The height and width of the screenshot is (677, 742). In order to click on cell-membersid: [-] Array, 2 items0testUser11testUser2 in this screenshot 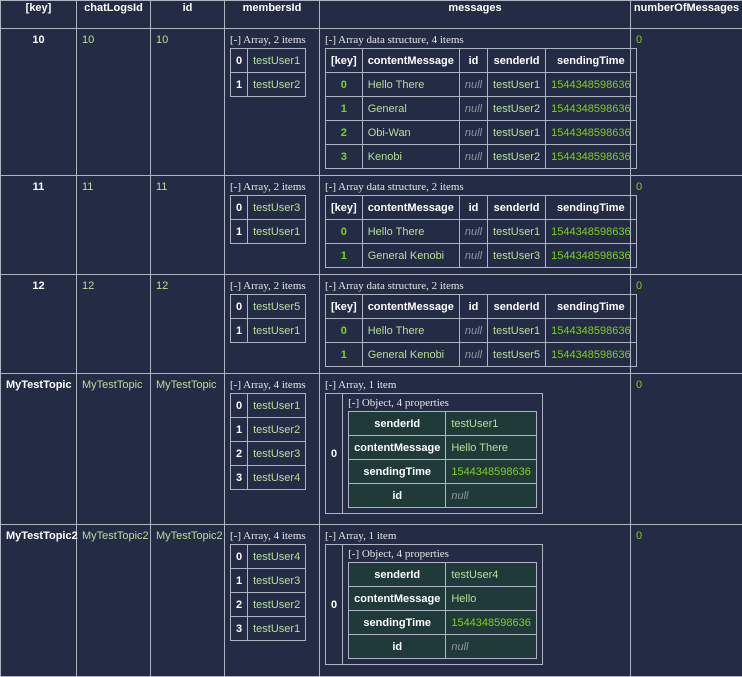, I will do `click(272, 102)`.